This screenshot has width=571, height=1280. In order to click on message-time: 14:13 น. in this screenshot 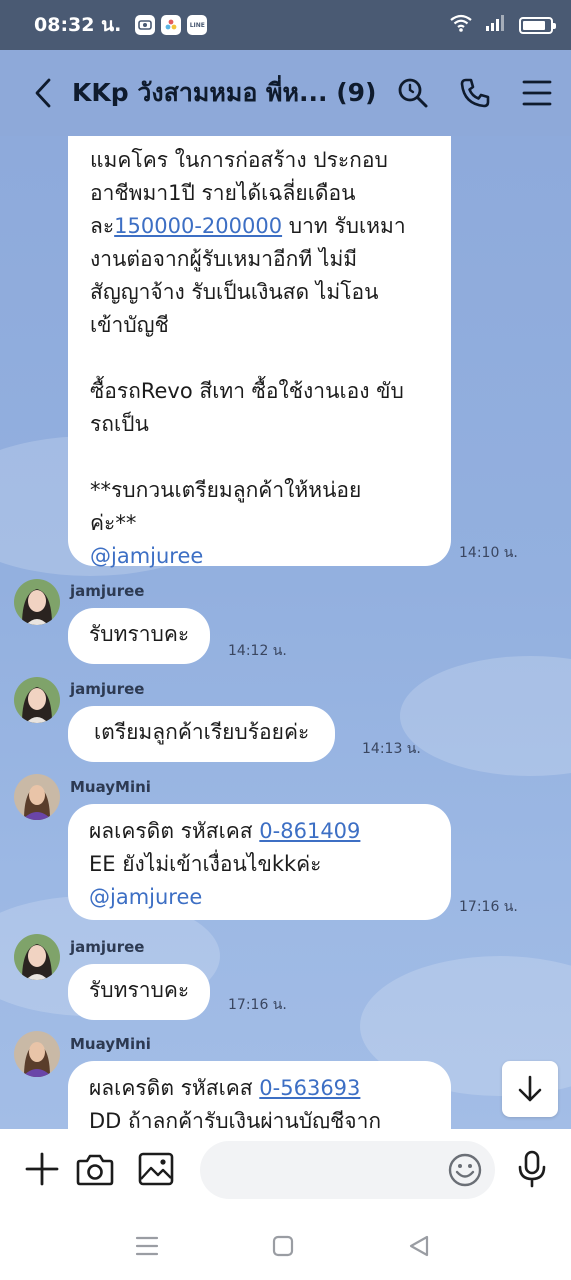, I will do `click(391, 749)`.